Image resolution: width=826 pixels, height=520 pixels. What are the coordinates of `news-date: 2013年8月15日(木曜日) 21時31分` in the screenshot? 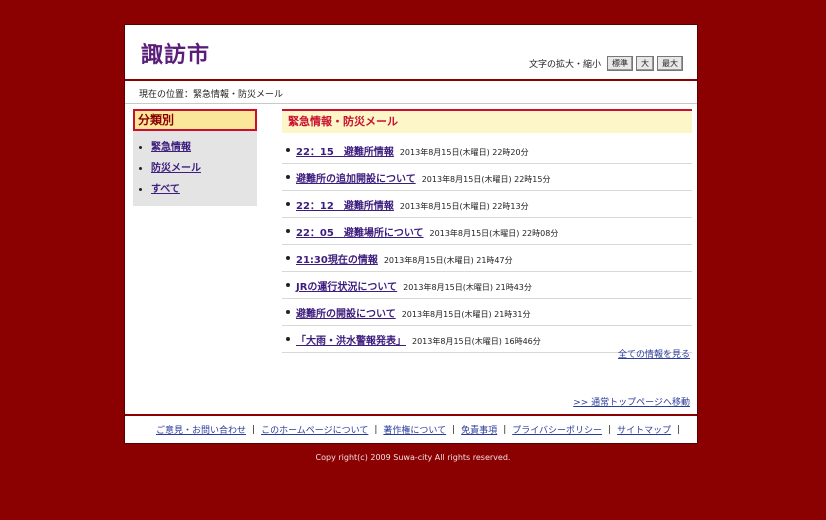 It's located at (466, 314).